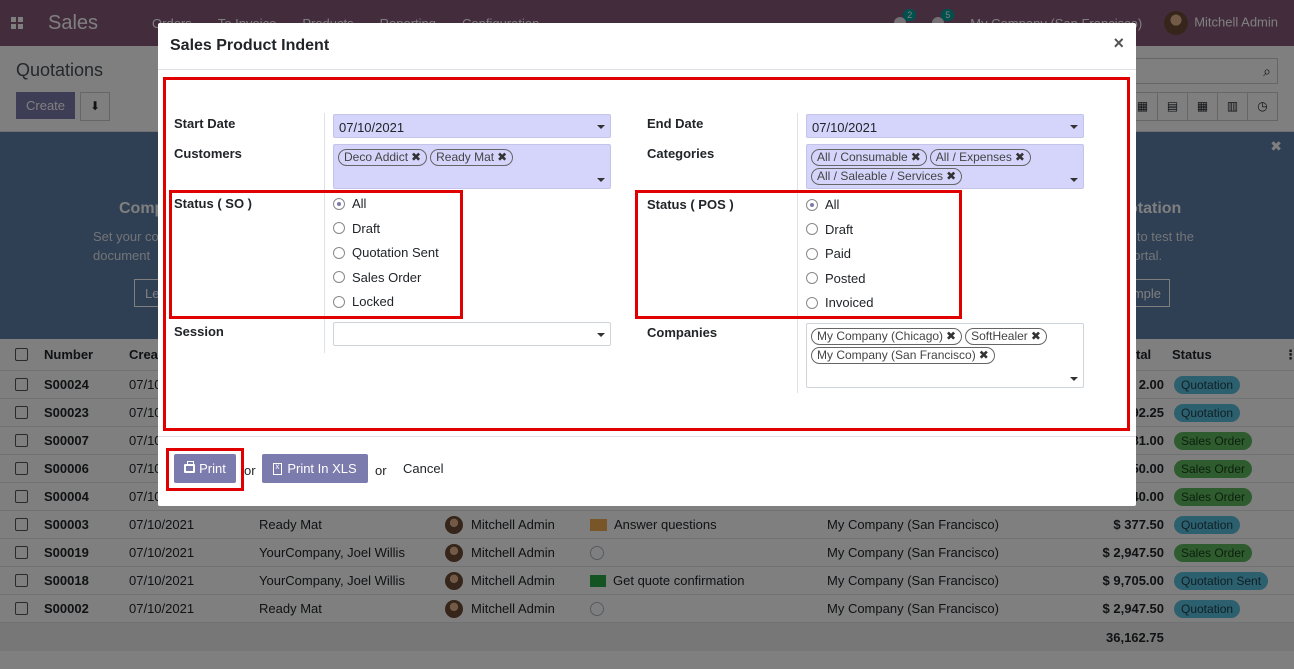 Image resolution: width=1294 pixels, height=669 pixels. What do you see at coordinates (945, 126) in the screenshot?
I see `end-date-input: 07/10/2021` at bounding box center [945, 126].